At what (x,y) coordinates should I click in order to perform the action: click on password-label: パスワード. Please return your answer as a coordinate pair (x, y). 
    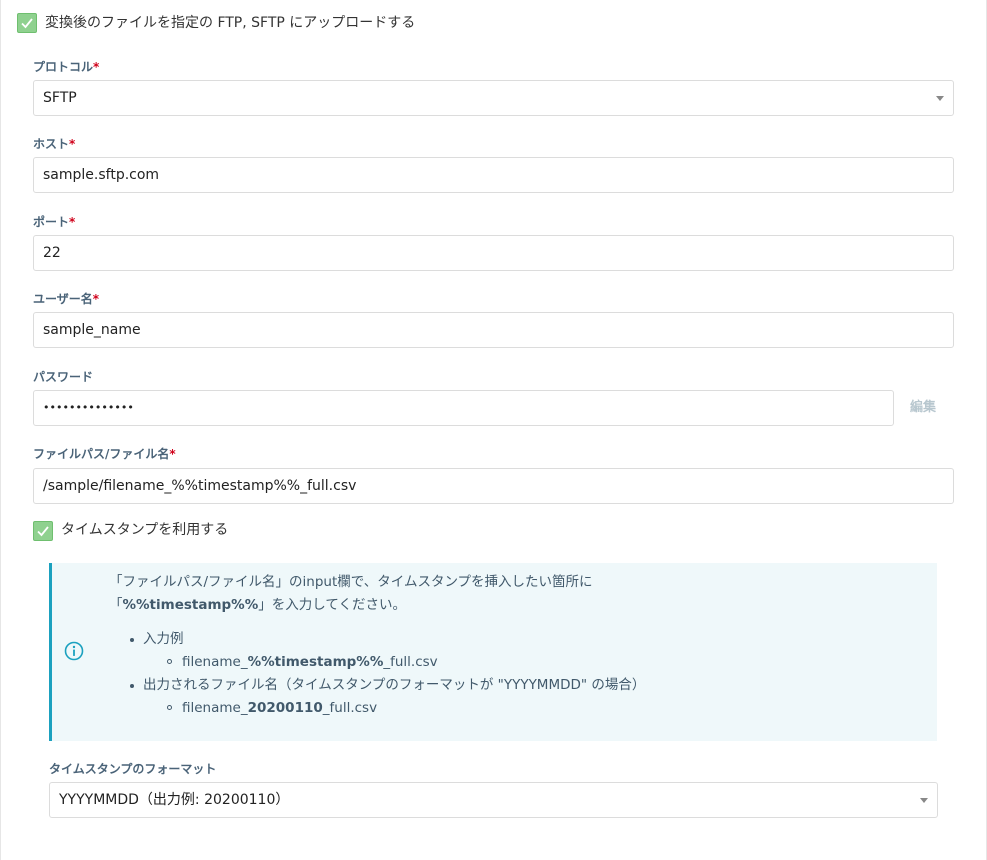
    Looking at the image, I should click on (63, 377).